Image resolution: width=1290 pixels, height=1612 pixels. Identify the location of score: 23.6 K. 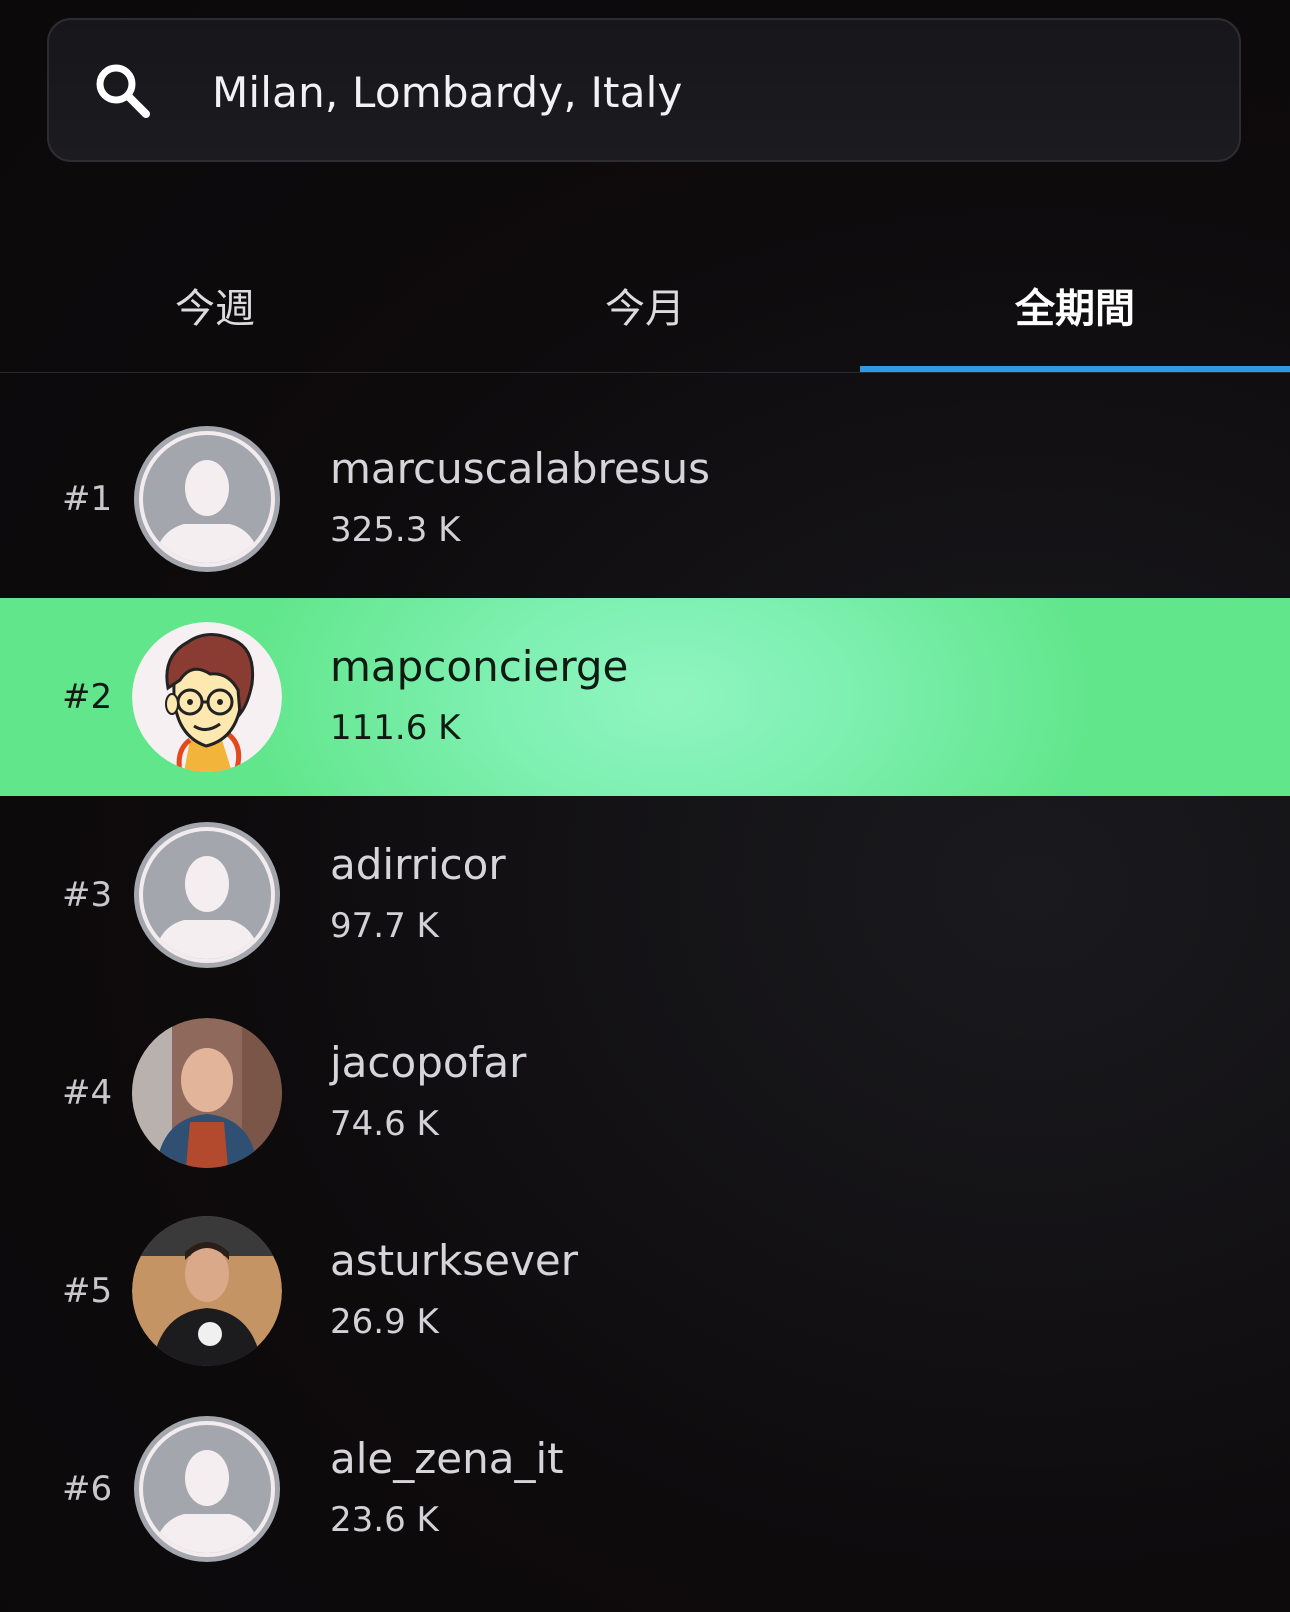
(384, 1520).